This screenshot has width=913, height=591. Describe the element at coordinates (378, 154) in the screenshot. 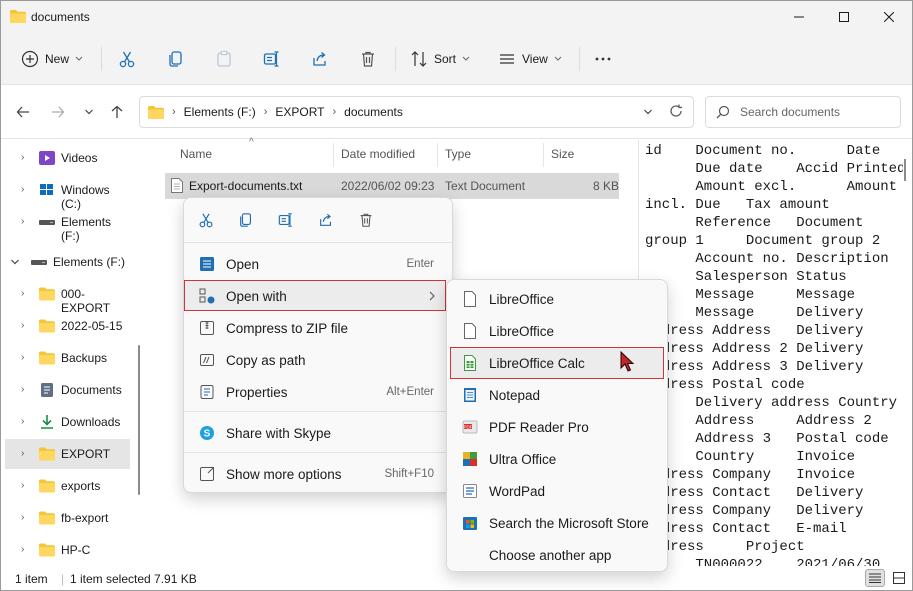

I see `column-header-date: Date modified` at that location.